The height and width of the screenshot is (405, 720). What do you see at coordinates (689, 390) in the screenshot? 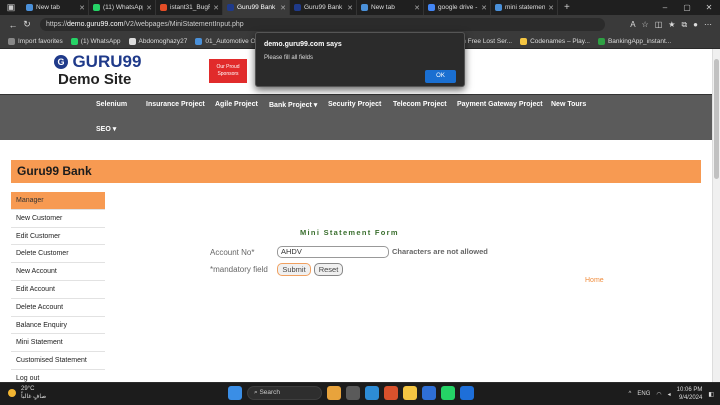
I see `clock-time: 10:06 PM` at bounding box center [689, 390].